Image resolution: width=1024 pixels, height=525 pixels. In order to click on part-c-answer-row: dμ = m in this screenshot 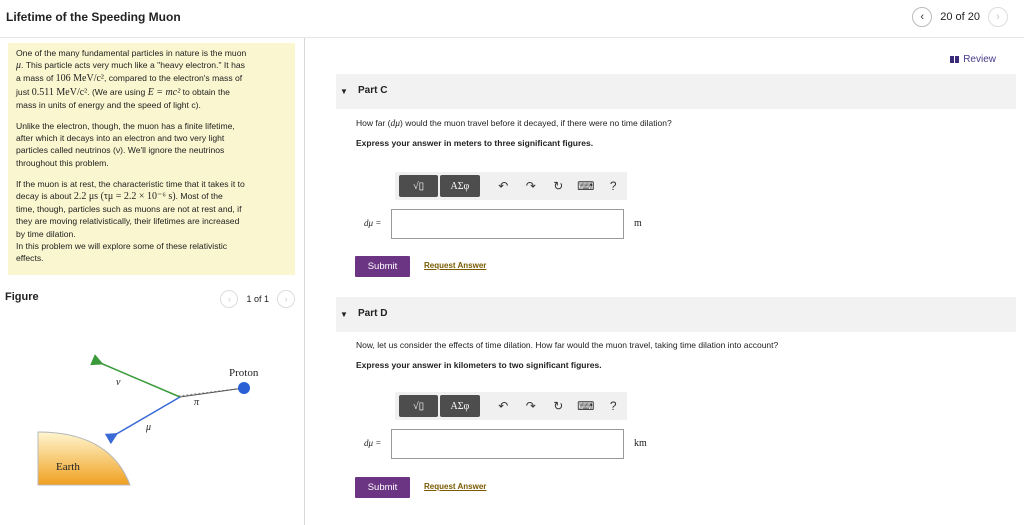, I will do `click(509, 225)`.